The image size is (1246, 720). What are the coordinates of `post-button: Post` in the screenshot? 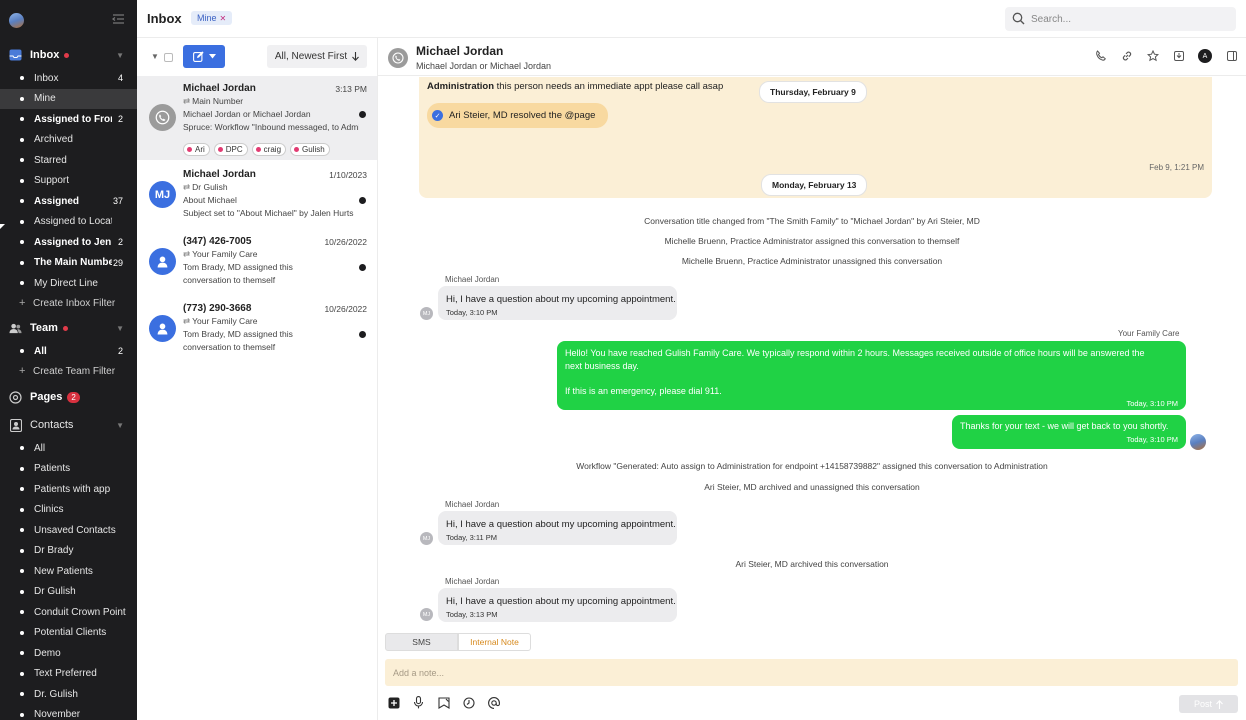 It's located at (1208, 704).